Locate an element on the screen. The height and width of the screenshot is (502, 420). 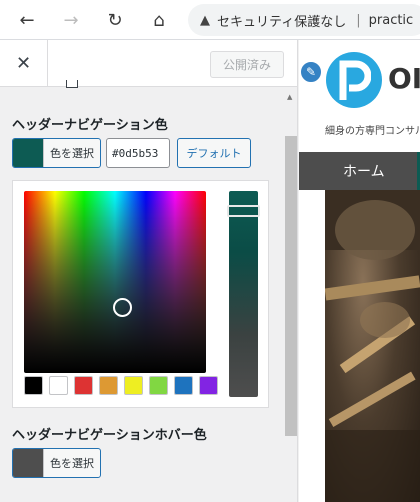
url-text: practic is located at coordinates (391, 20).